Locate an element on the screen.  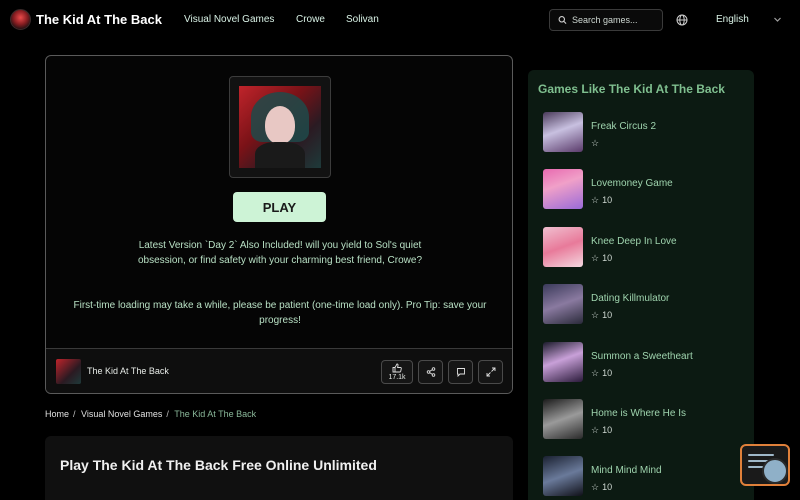
list-item: Knee Deep In Love ☆ 10 is located at coordinates (643, 248).